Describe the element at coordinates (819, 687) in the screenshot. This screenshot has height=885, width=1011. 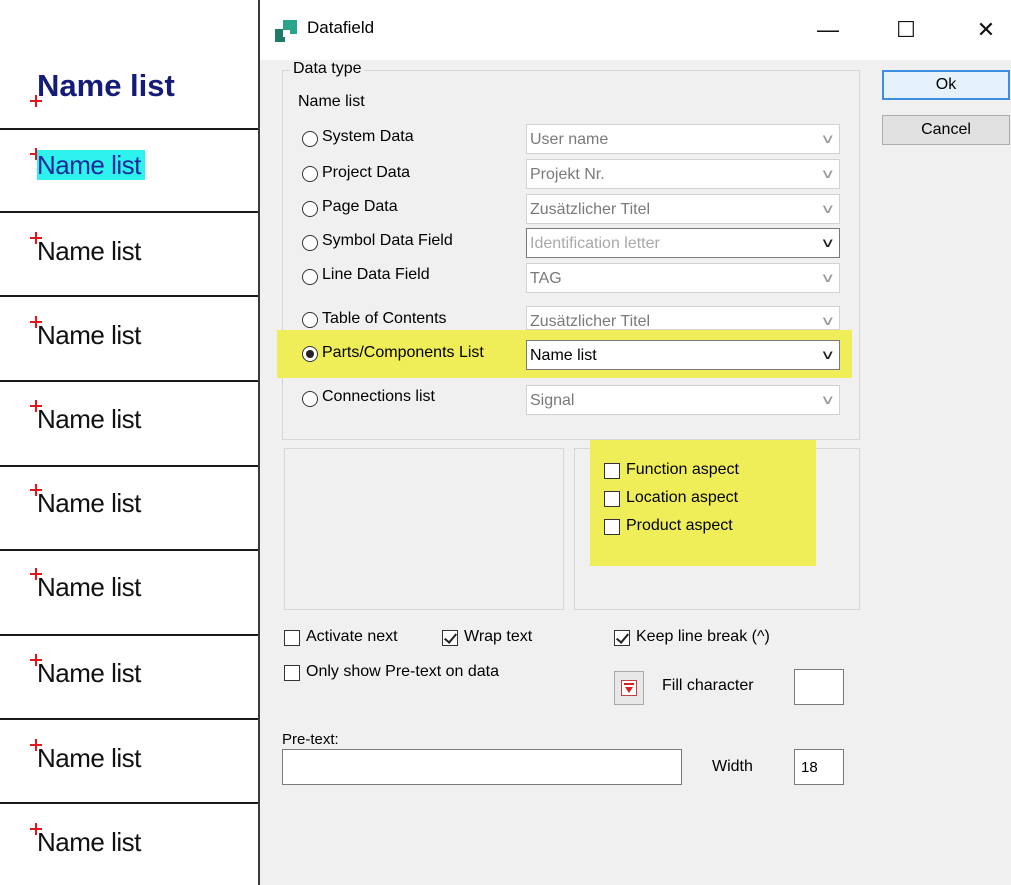
I see `fill-character-input` at that location.